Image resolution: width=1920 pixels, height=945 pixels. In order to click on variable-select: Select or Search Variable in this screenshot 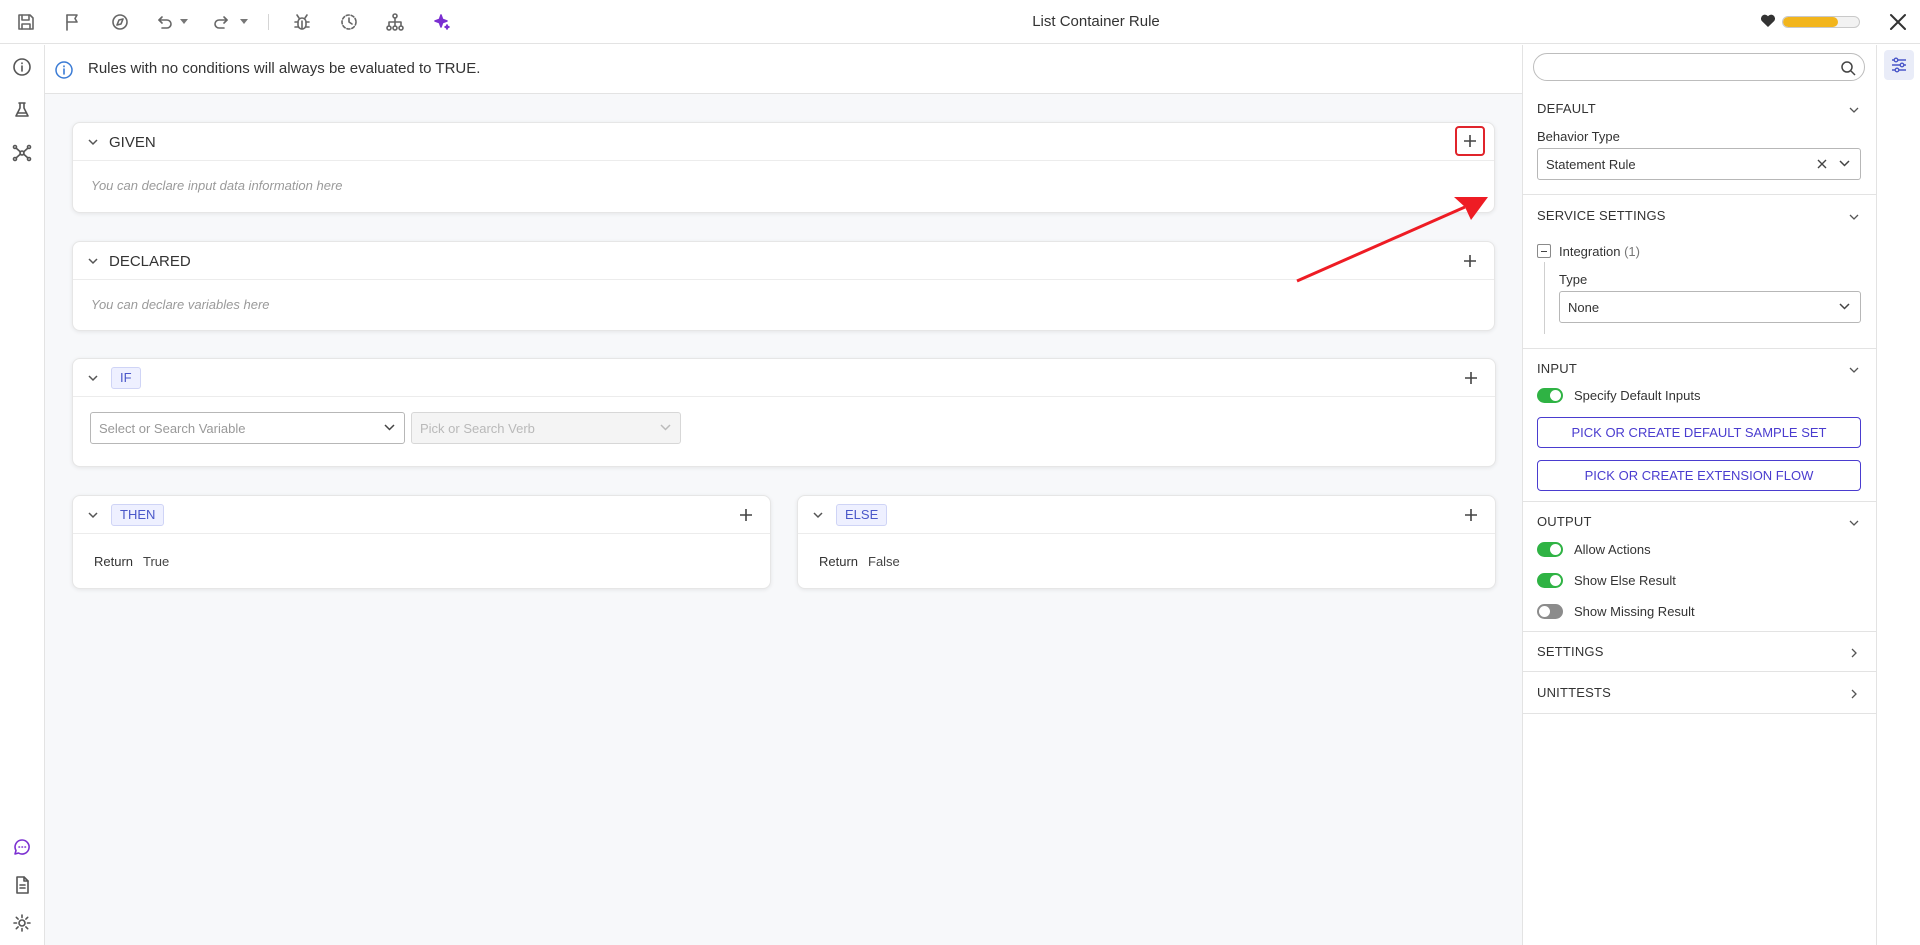, I will do `click(247, 428)`.